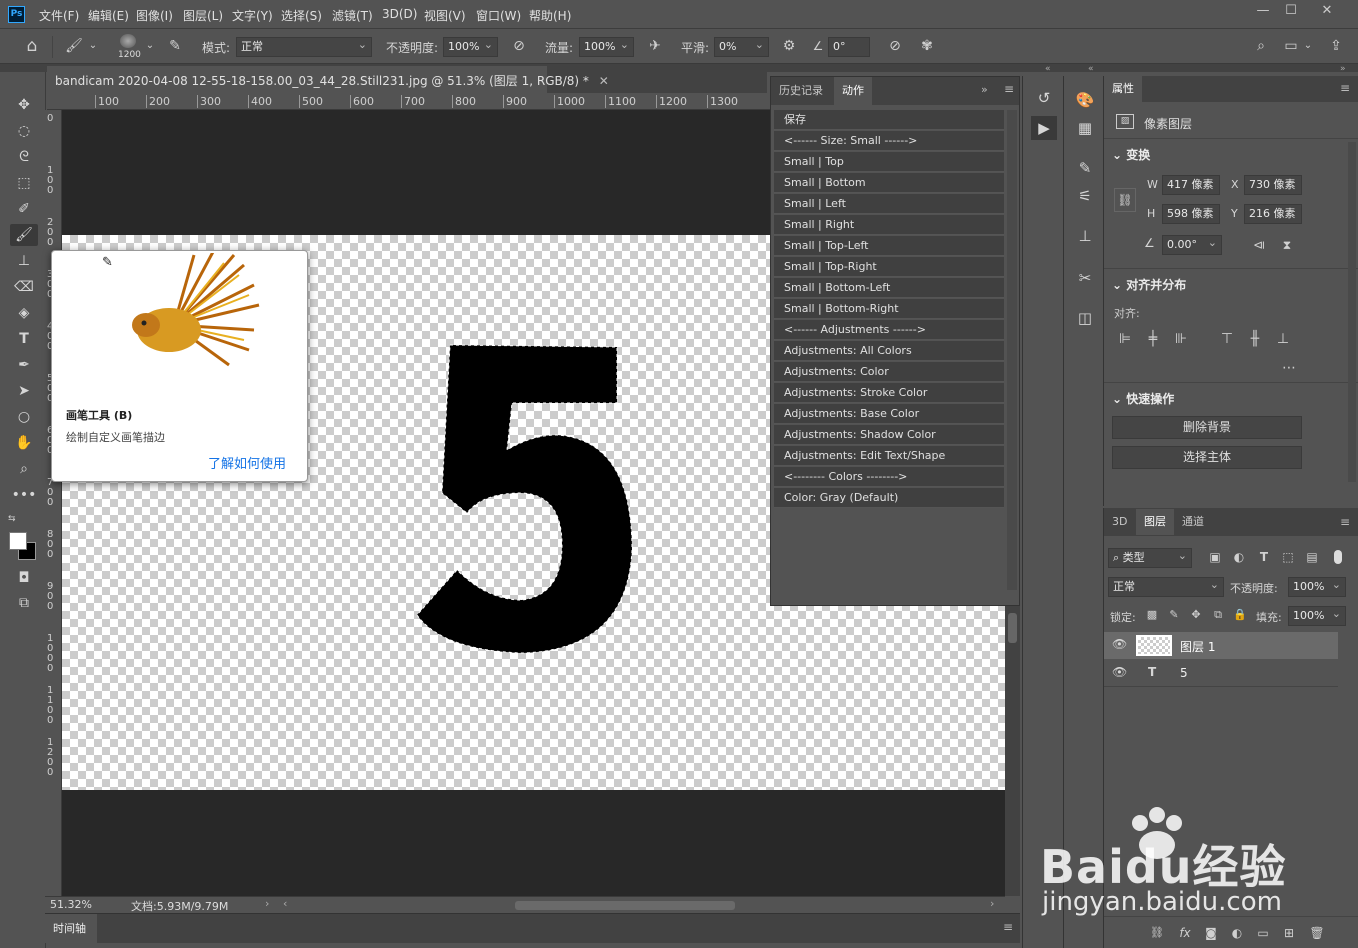  What do you see at coordinates (24, 391) in the screenshot?
I see `path-select-tool-icon: ➤` at bounding box center [24, 391].